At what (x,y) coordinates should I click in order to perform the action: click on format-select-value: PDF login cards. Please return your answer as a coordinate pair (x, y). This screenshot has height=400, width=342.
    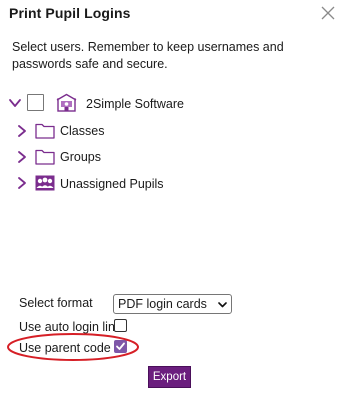
    Looking at the image, I should click on (162, 304).